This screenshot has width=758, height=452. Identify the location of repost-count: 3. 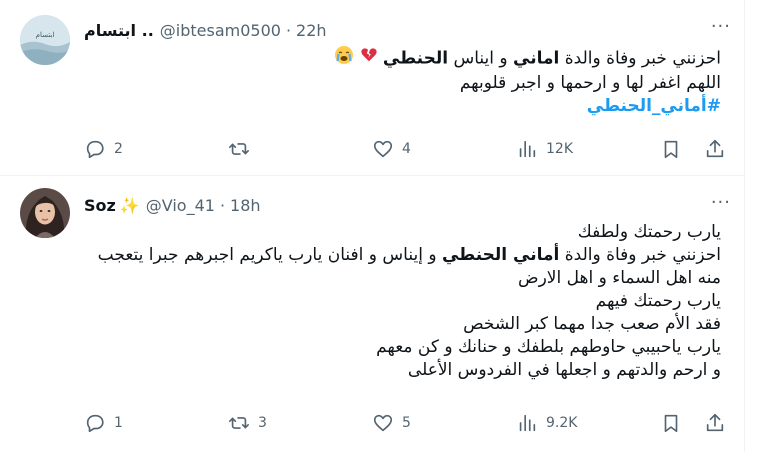
(262, 423).